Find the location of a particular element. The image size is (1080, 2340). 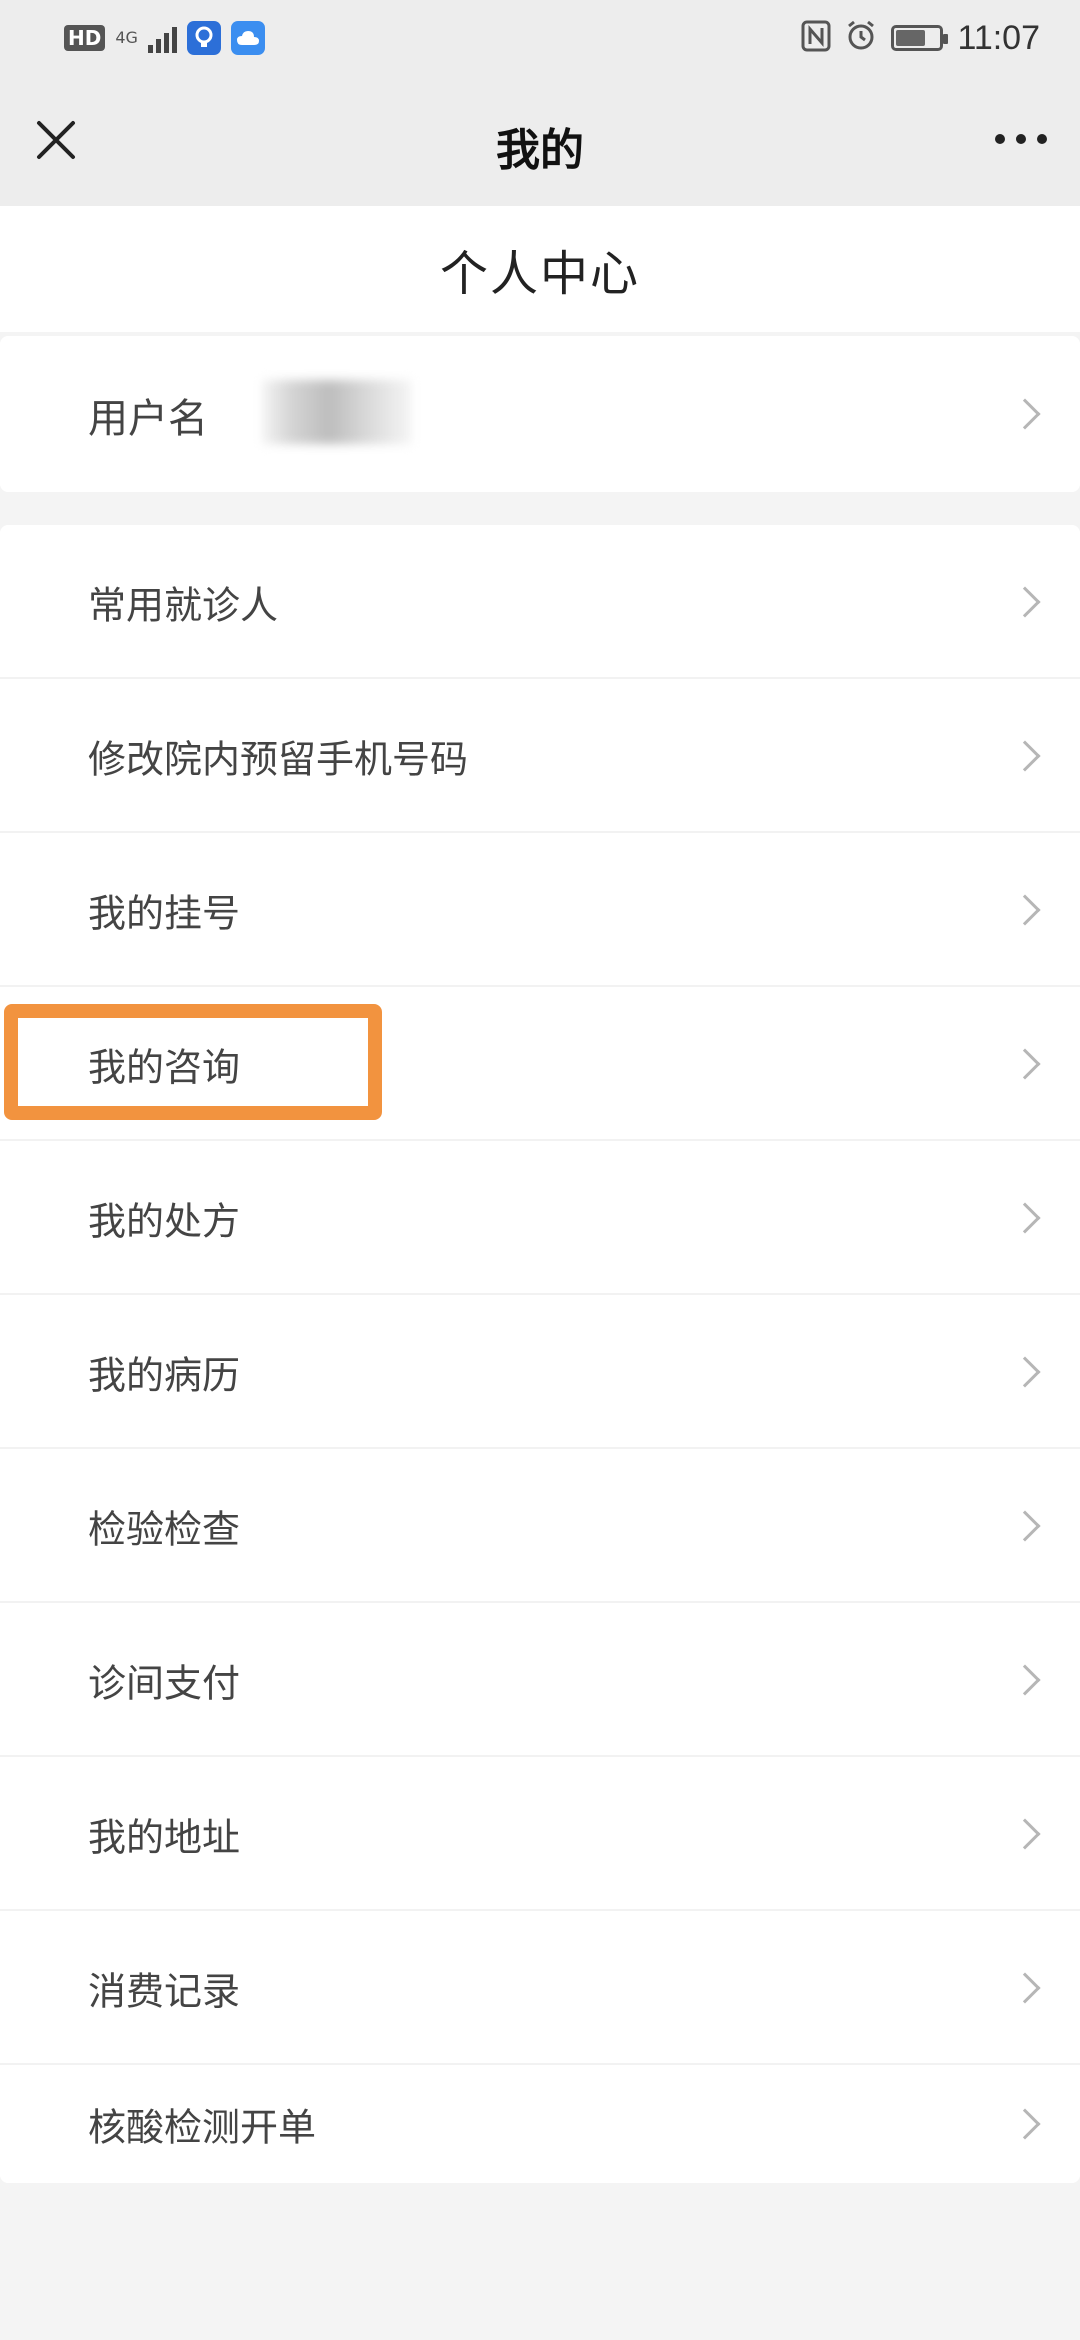

menu-item-label: 我的处方 is located at coordinates (164, 1221).